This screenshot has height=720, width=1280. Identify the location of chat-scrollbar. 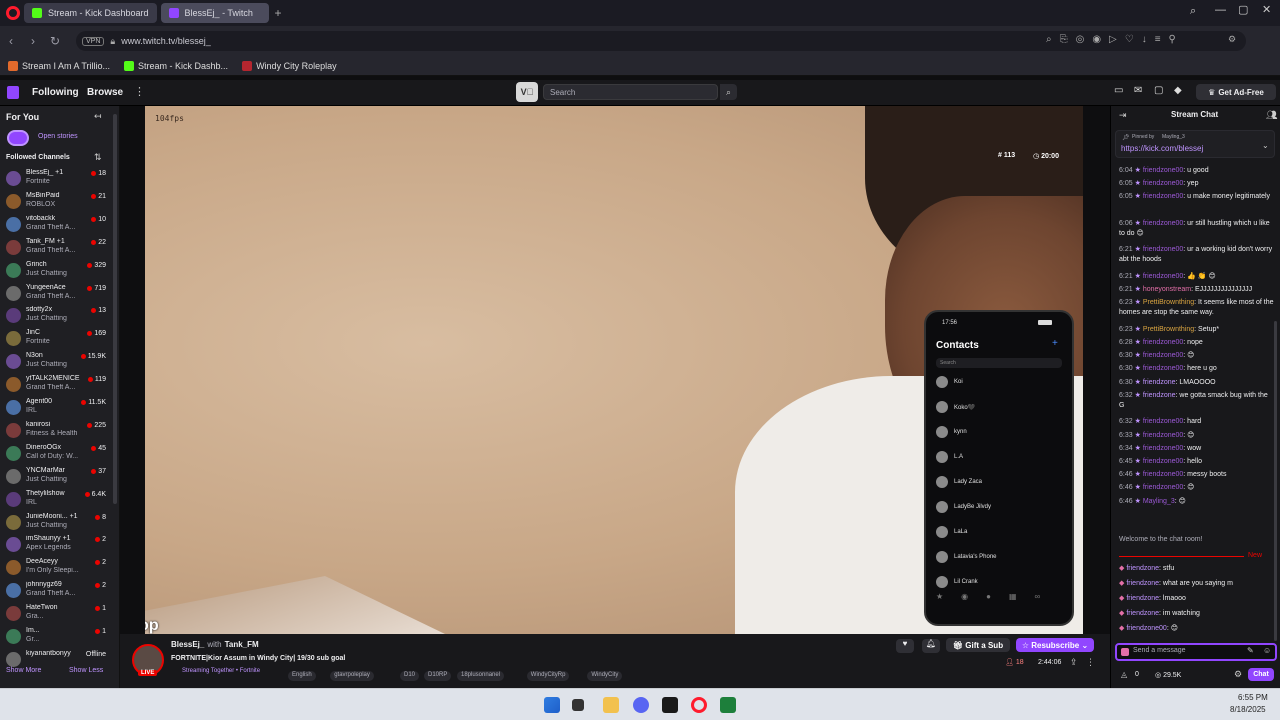
(1275, 481).